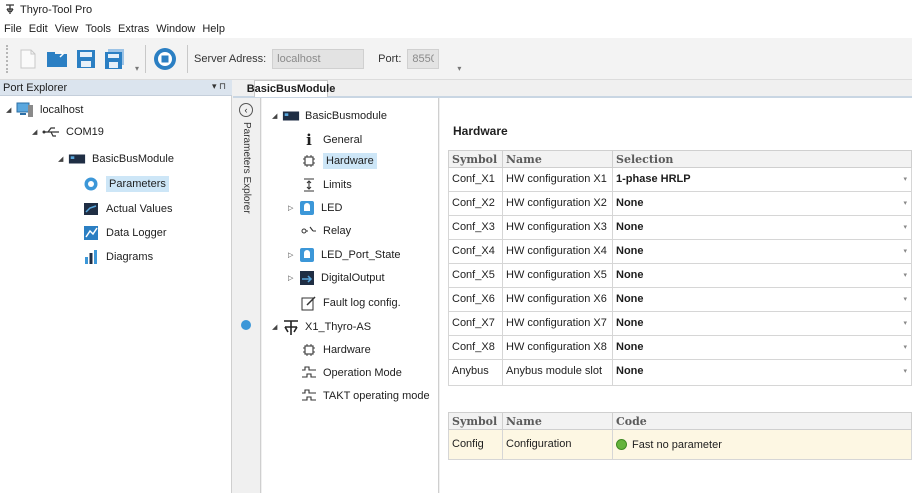 This screenshot has width=912, height=493. Describe the element at coordinates (325, 231) in the screenshot. I see `param-tree-relay: Relay` at that location.